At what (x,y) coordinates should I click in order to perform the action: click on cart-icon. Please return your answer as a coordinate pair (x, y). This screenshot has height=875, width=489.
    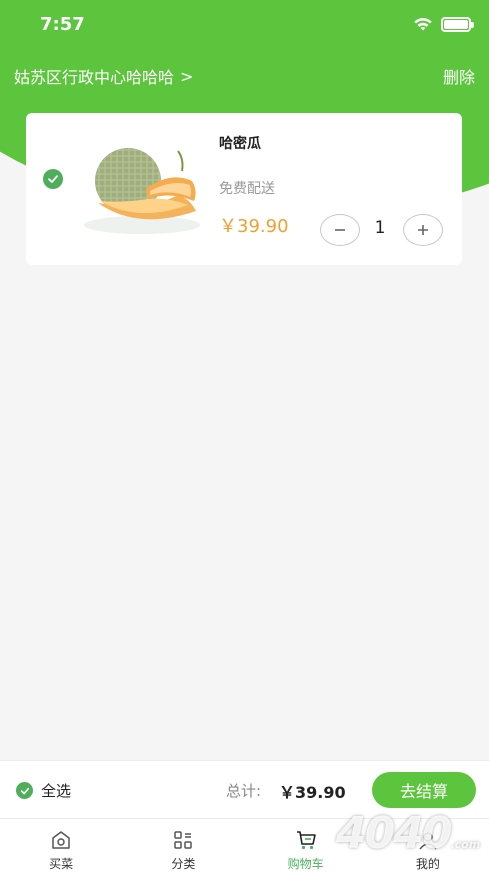
    Looking at the image, I should click on (306, 840).